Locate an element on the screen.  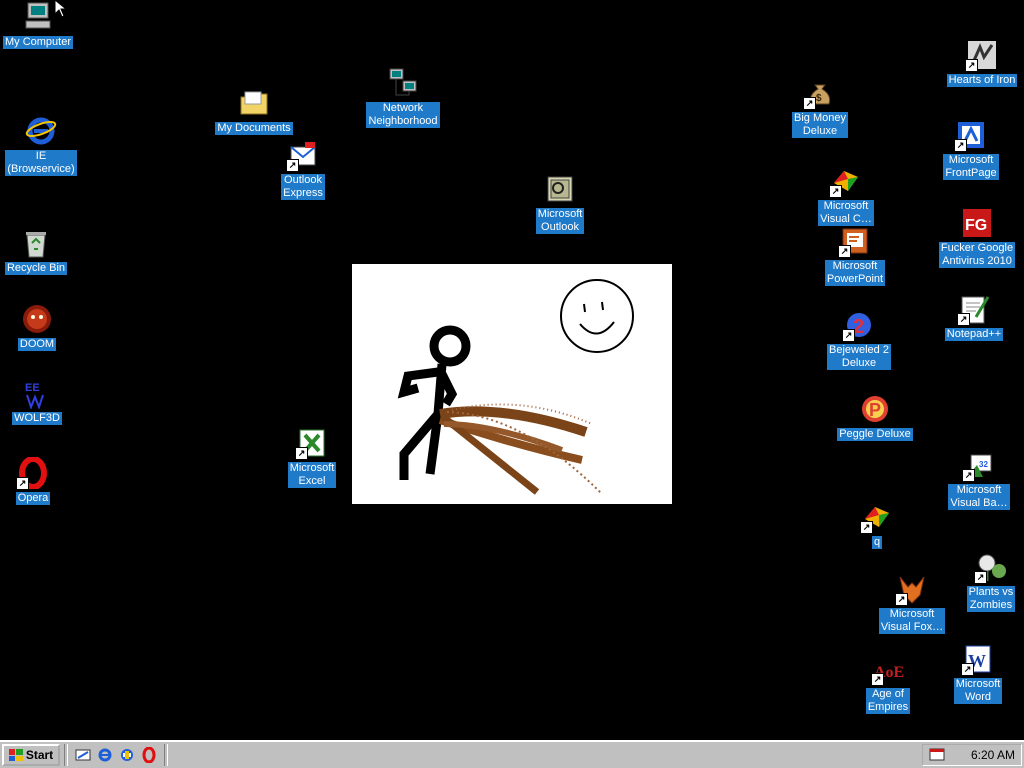
notepadpp-icon: ↗ is located at coordinates (974, 309).